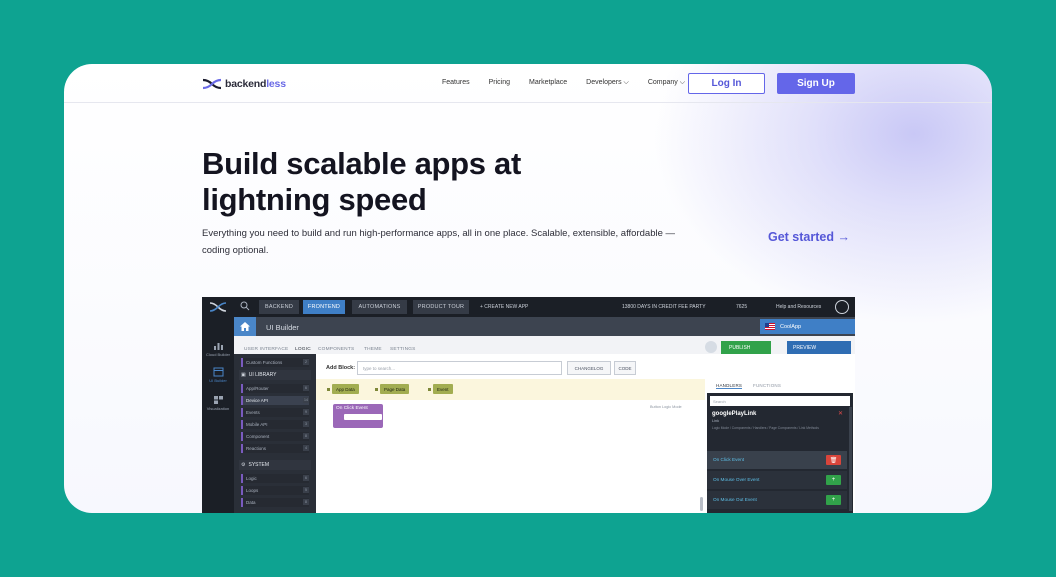  Describe the element at coordinates (373, 349) in the screenshot. I see `tab-theme: THEME` at that location.